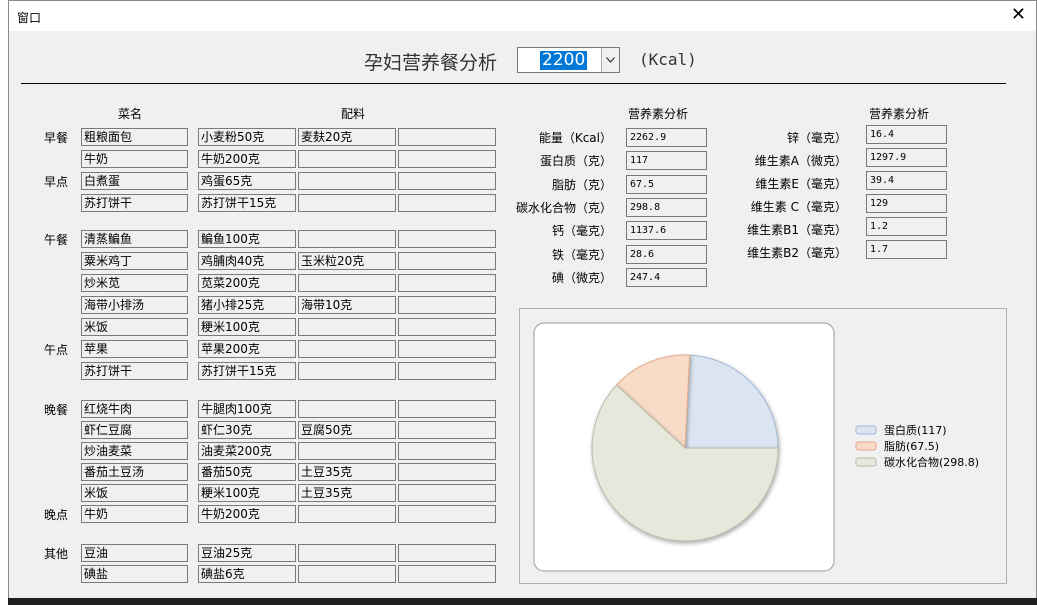 This screenshot has height=605, width=1037. What do you see at coordinates (134, 430) in the screenshot?
I see `dish-field: 虾仁豆腐` at bounding box center [134, 430].